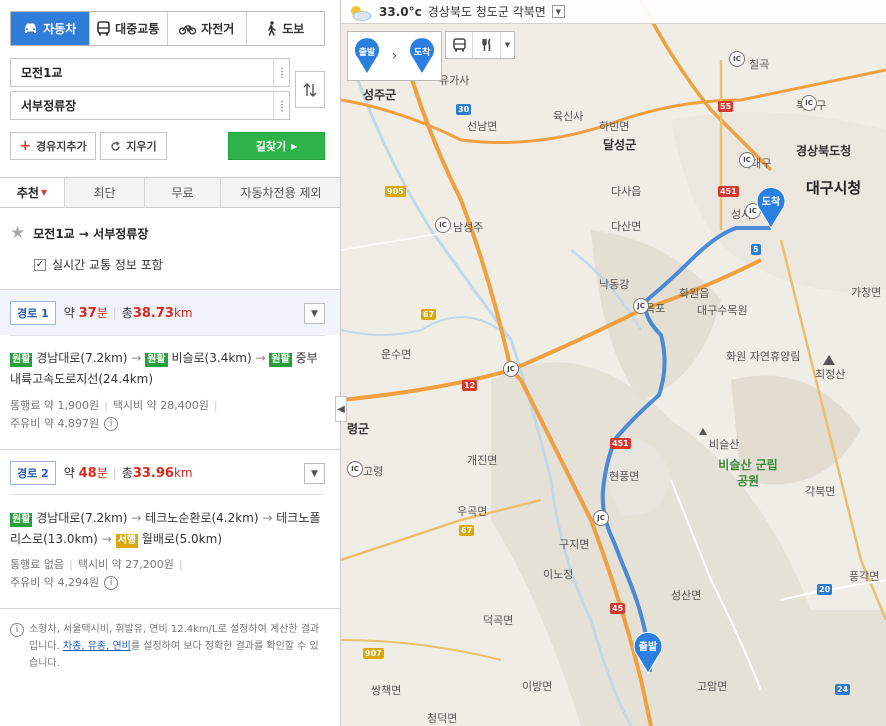 The width and height of the screenshot is (886, 726). I want to click on road-shield: 12, so click(470, 385).